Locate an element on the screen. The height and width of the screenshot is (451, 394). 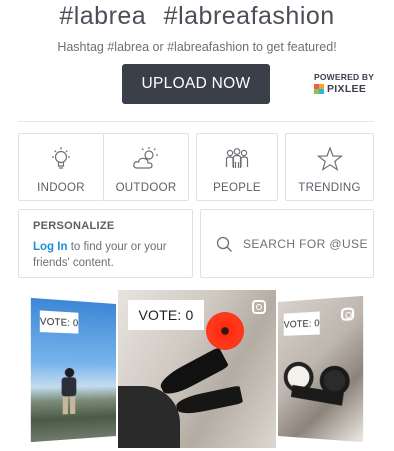
sun-cloud-icon is located at coordinates (145, 158).